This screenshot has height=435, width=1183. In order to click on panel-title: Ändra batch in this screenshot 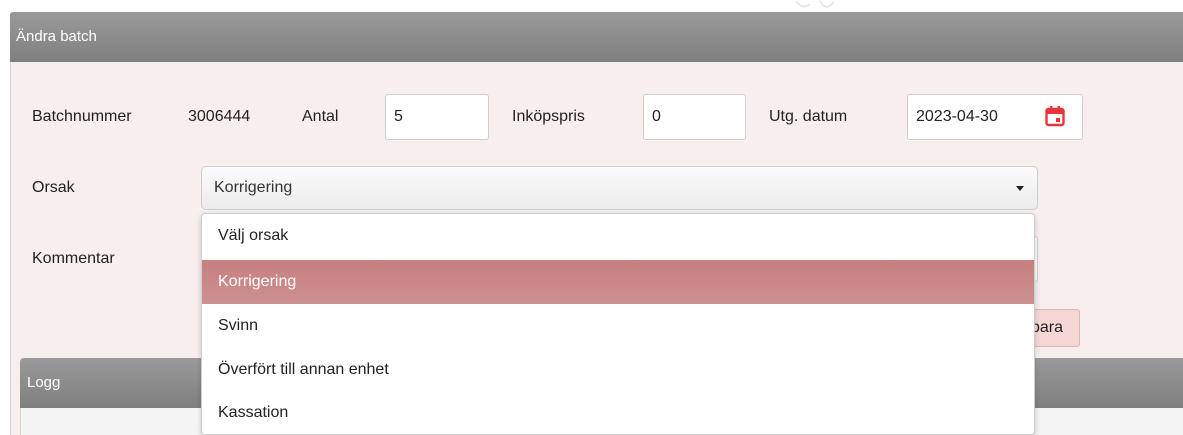, I will do `click(56, 36)`.